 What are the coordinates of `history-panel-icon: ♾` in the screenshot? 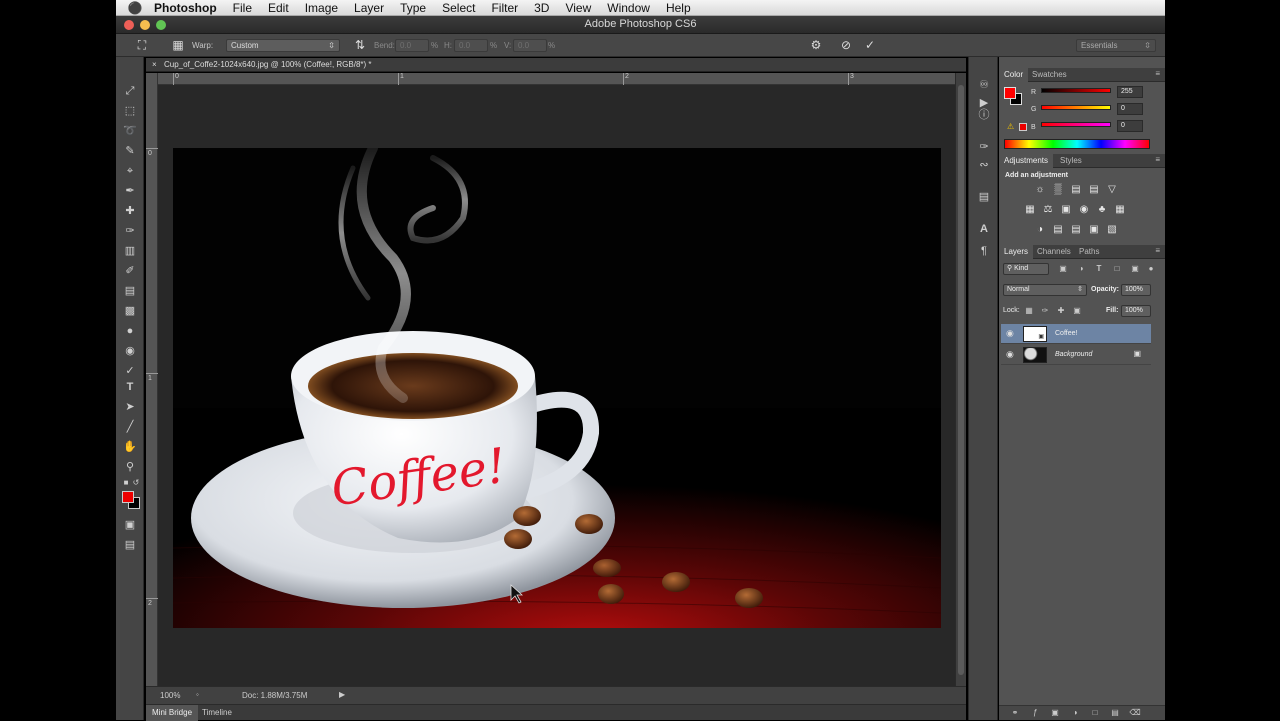 It's located at (984, 85).